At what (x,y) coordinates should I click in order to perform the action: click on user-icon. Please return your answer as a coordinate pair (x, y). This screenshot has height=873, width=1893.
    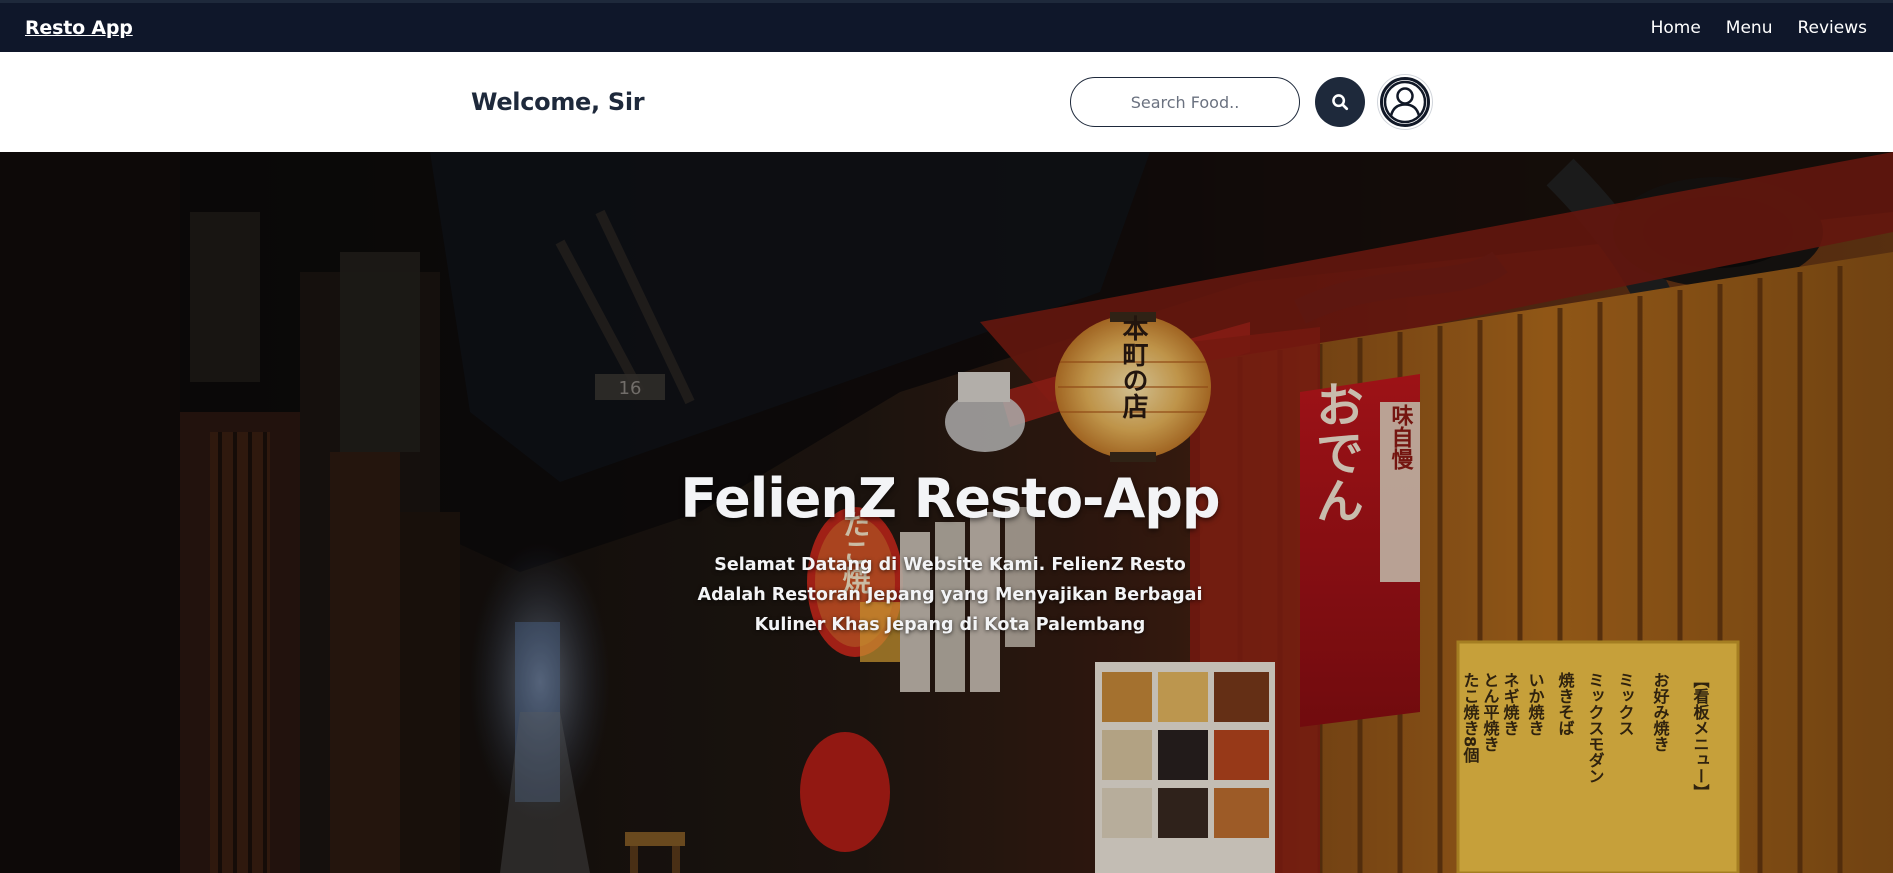
    Looking at the image, I should click on (1405, 102).